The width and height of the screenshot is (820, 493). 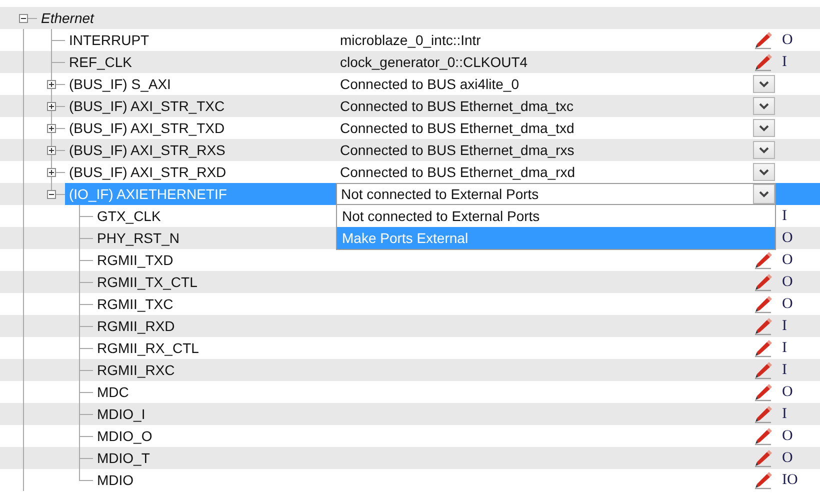 I want to click on value-text: Connected to BUS Ethernet_dma_txc, so click(x=457, y=106).